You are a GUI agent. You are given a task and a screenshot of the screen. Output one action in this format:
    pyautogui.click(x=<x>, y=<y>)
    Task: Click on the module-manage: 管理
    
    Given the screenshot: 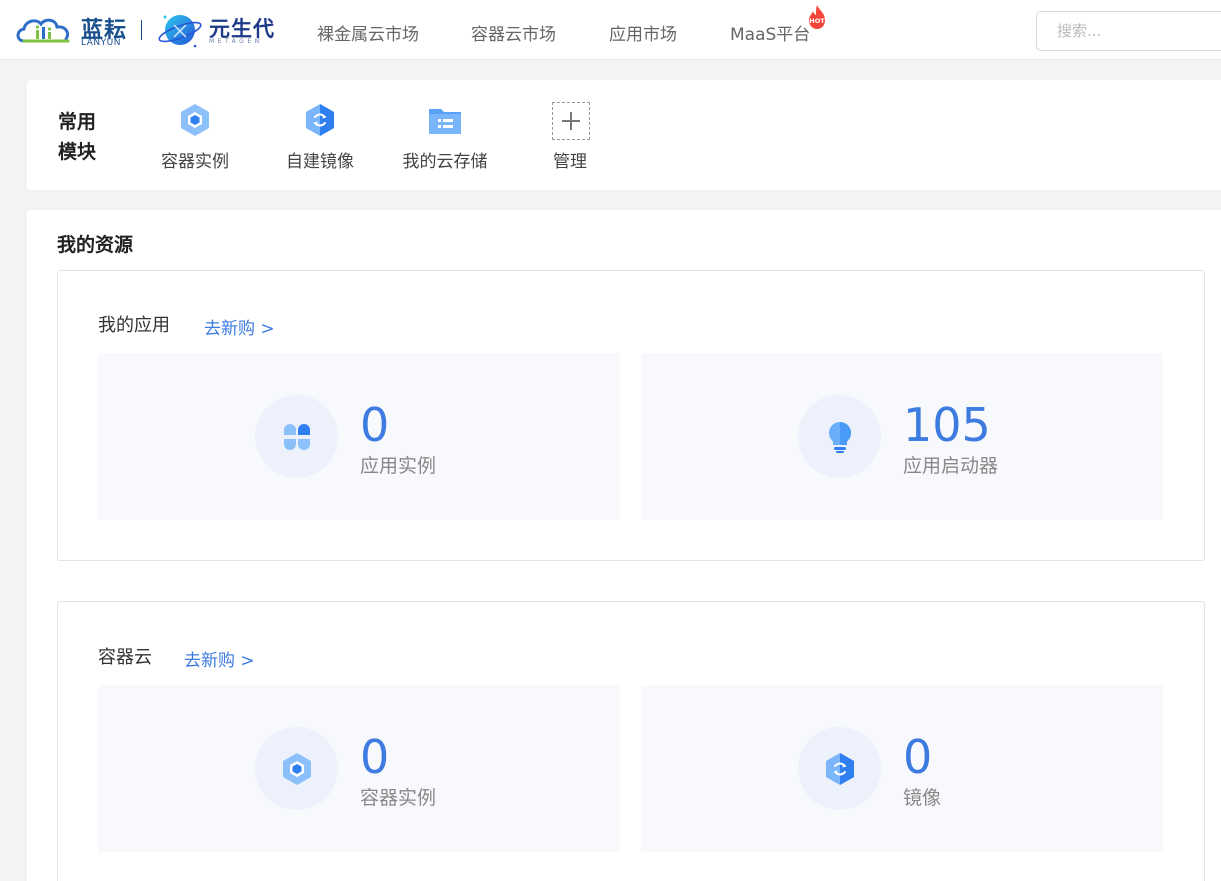 What is the action you would take?
    pyautogui.click(x=570, y=137)
    